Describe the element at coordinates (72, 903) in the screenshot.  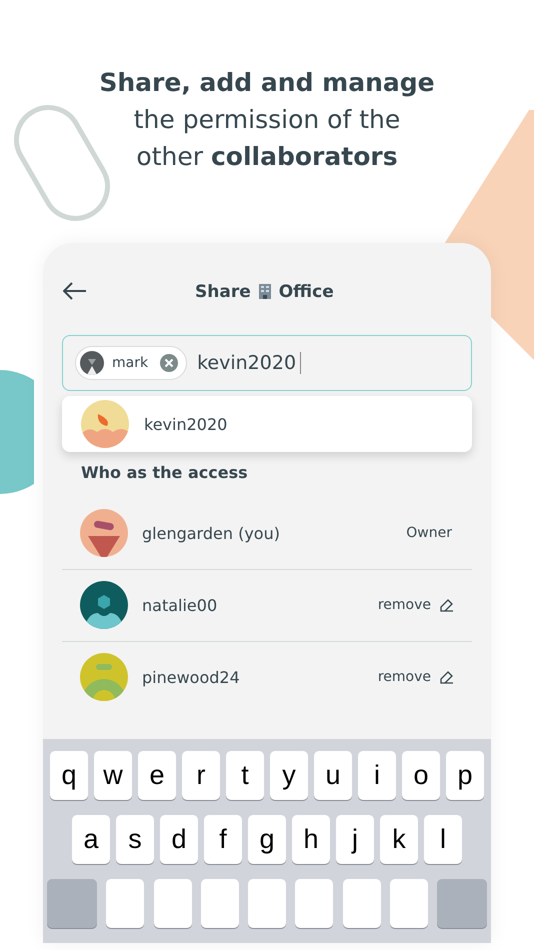
I see `shift-key` at that location.